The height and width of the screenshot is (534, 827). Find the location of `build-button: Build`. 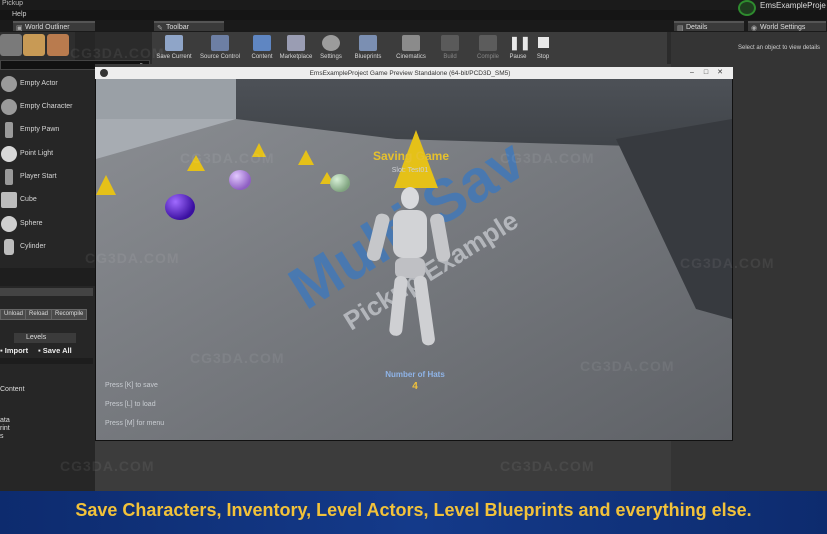

build-button: Build is located at coordinates (450, 48).